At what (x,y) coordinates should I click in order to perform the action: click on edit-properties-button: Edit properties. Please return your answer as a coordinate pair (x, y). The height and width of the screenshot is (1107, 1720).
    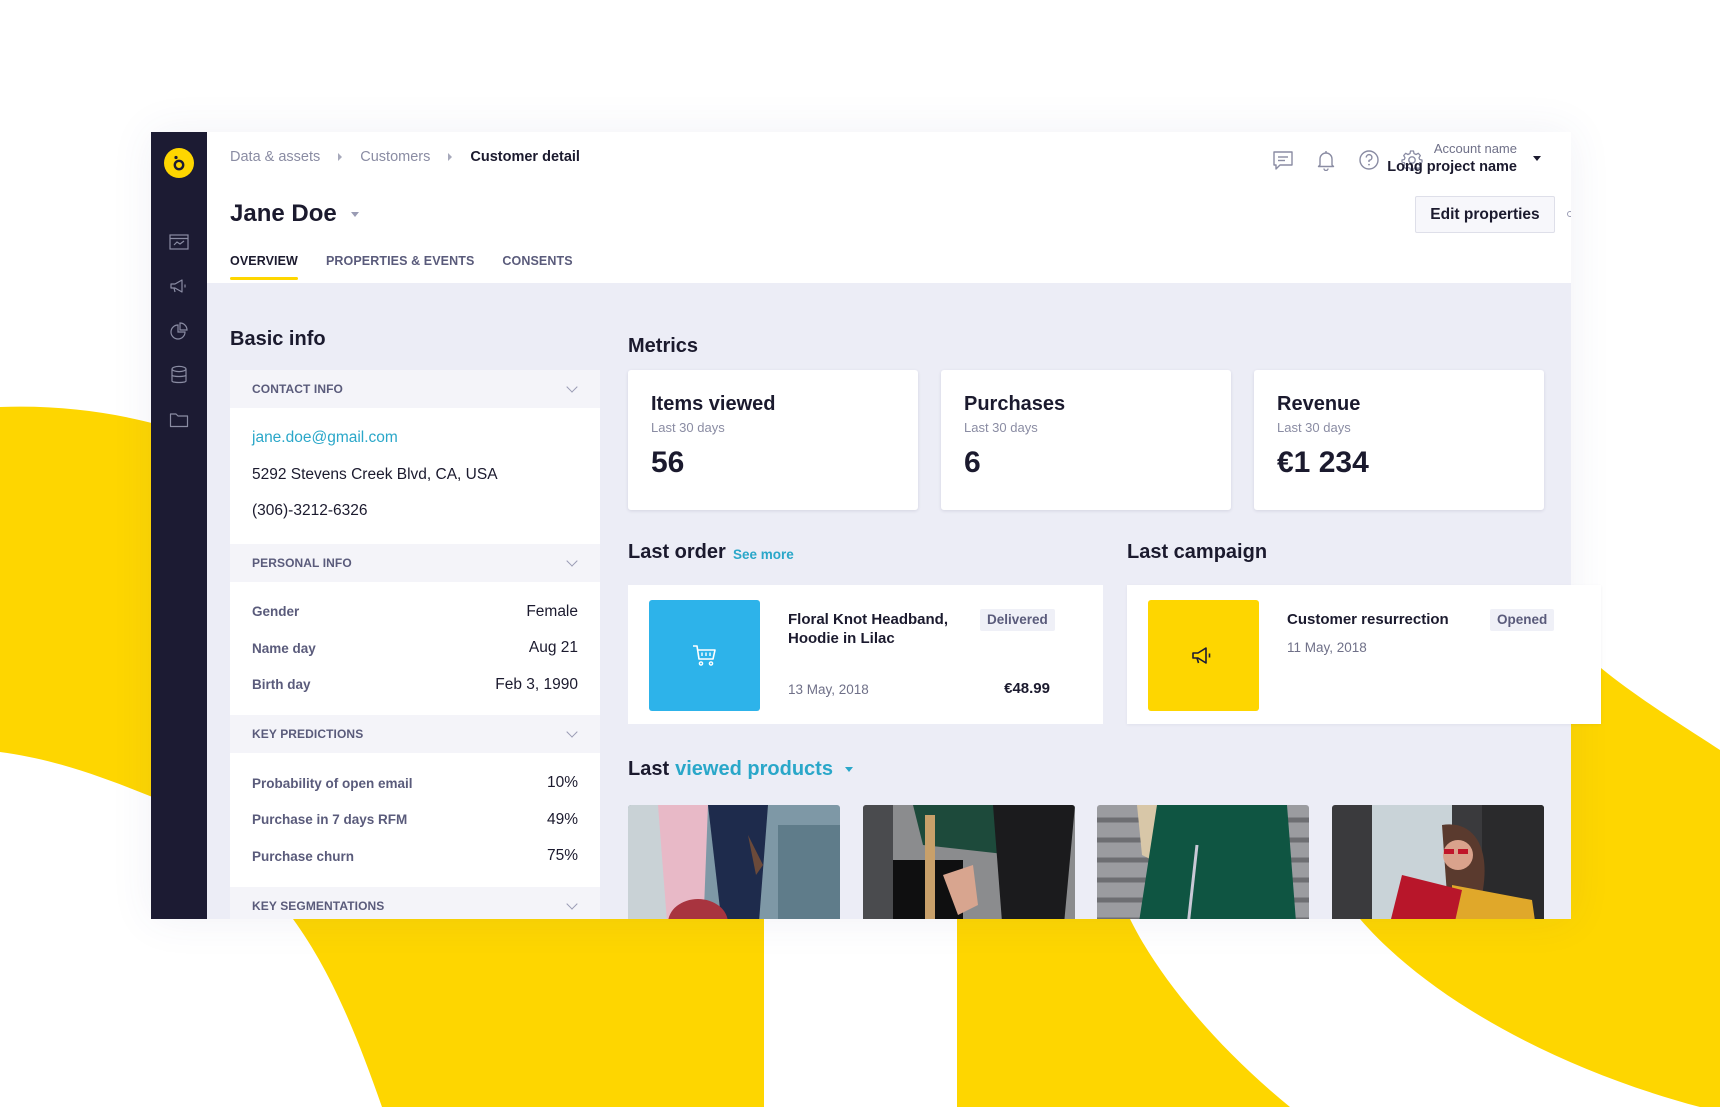
    Looking at the image, I should click on (1485, 214).